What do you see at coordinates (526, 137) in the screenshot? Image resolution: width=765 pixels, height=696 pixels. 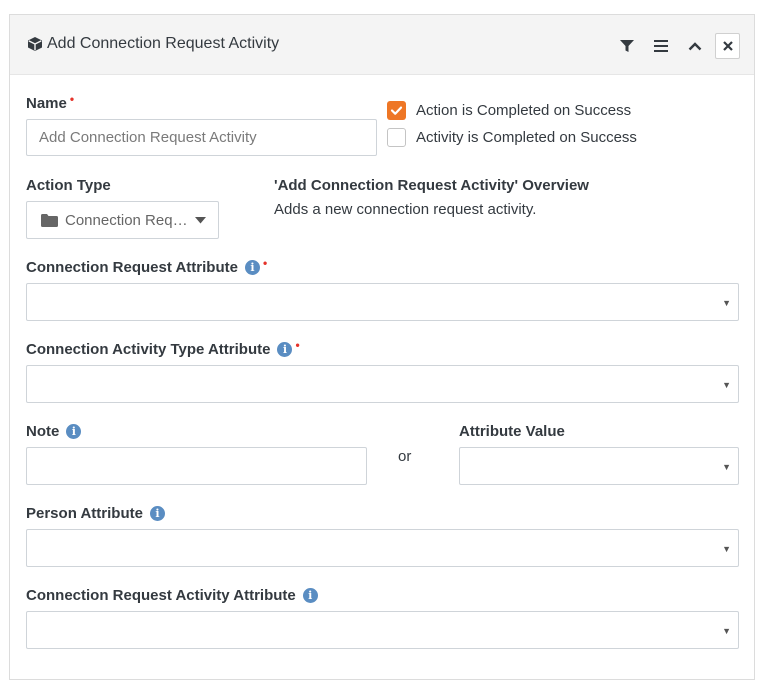 I see `activity-completed-label: Activity is Completed on Success` at bounding box center [526, 137].